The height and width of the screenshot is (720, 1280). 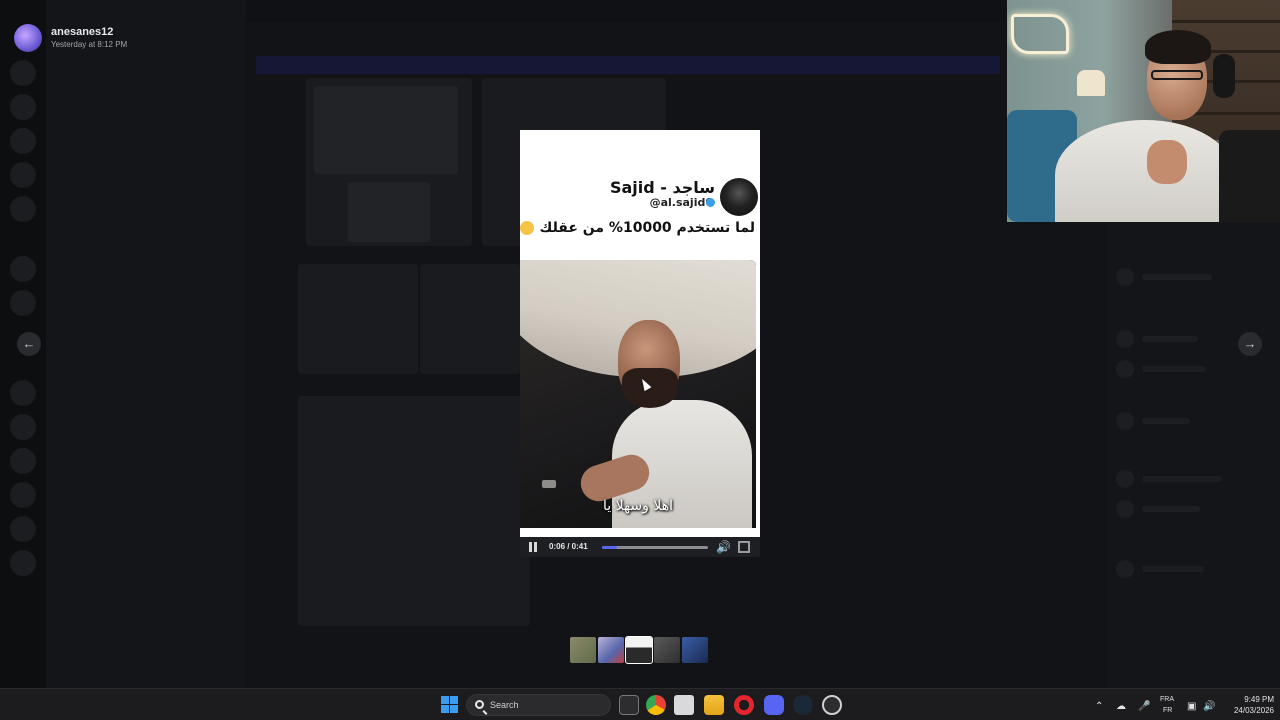 I want to click on video-subtitle: اهلا وسهلا يا, so click(x=638, y=506).